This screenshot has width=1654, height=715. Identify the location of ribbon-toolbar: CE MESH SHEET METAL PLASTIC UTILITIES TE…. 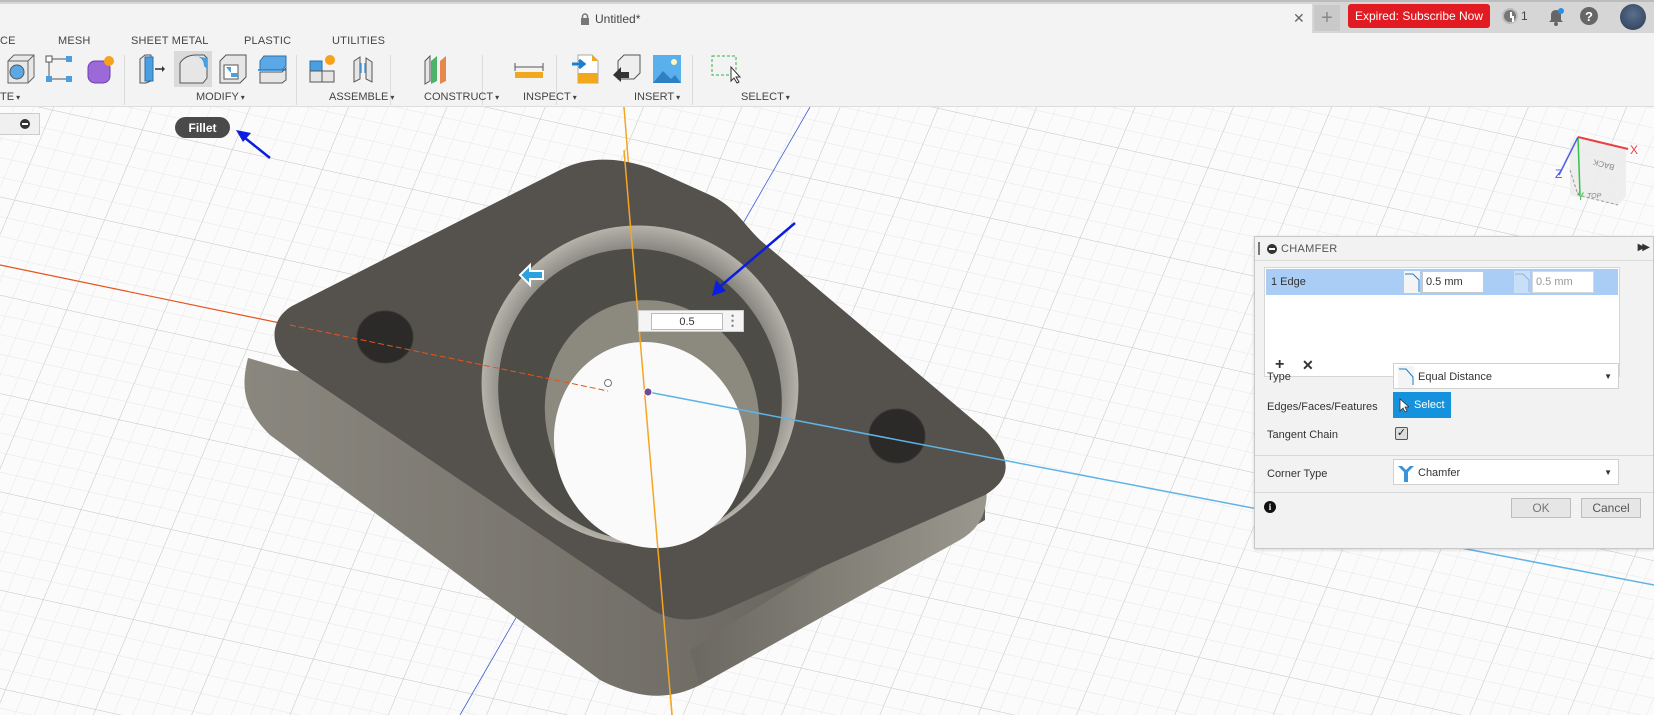
(827, 70).